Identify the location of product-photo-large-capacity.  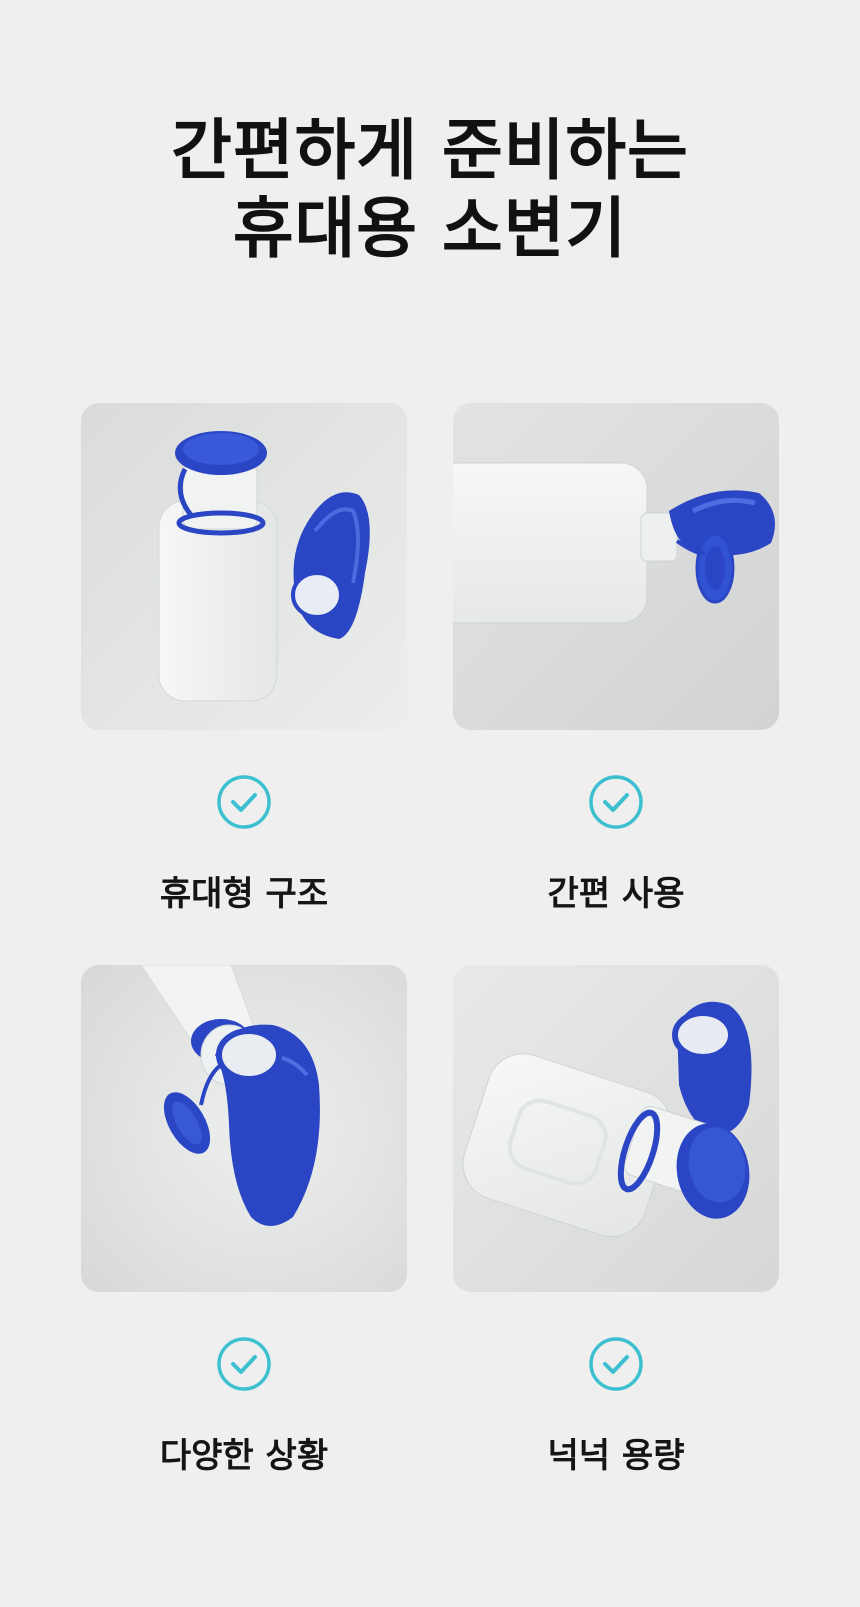
(616, 1128).